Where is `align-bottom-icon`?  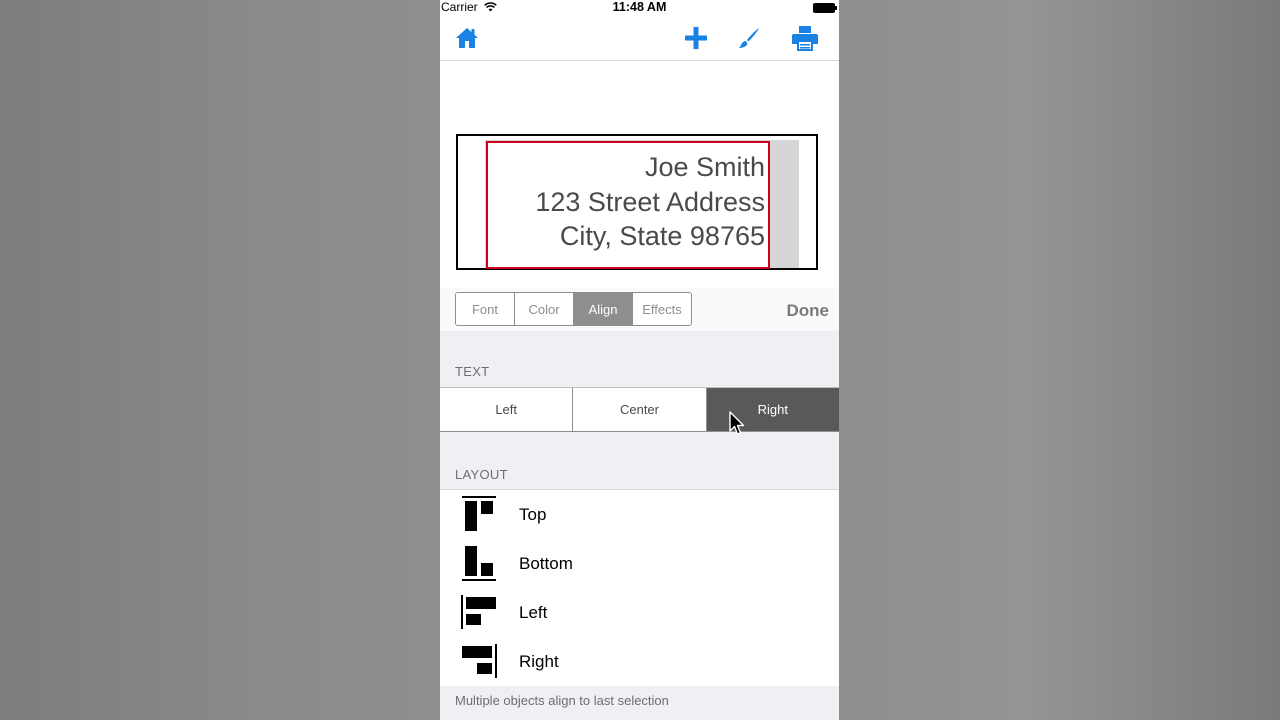
align-bottom-icon is located at coordinates (479, 563).